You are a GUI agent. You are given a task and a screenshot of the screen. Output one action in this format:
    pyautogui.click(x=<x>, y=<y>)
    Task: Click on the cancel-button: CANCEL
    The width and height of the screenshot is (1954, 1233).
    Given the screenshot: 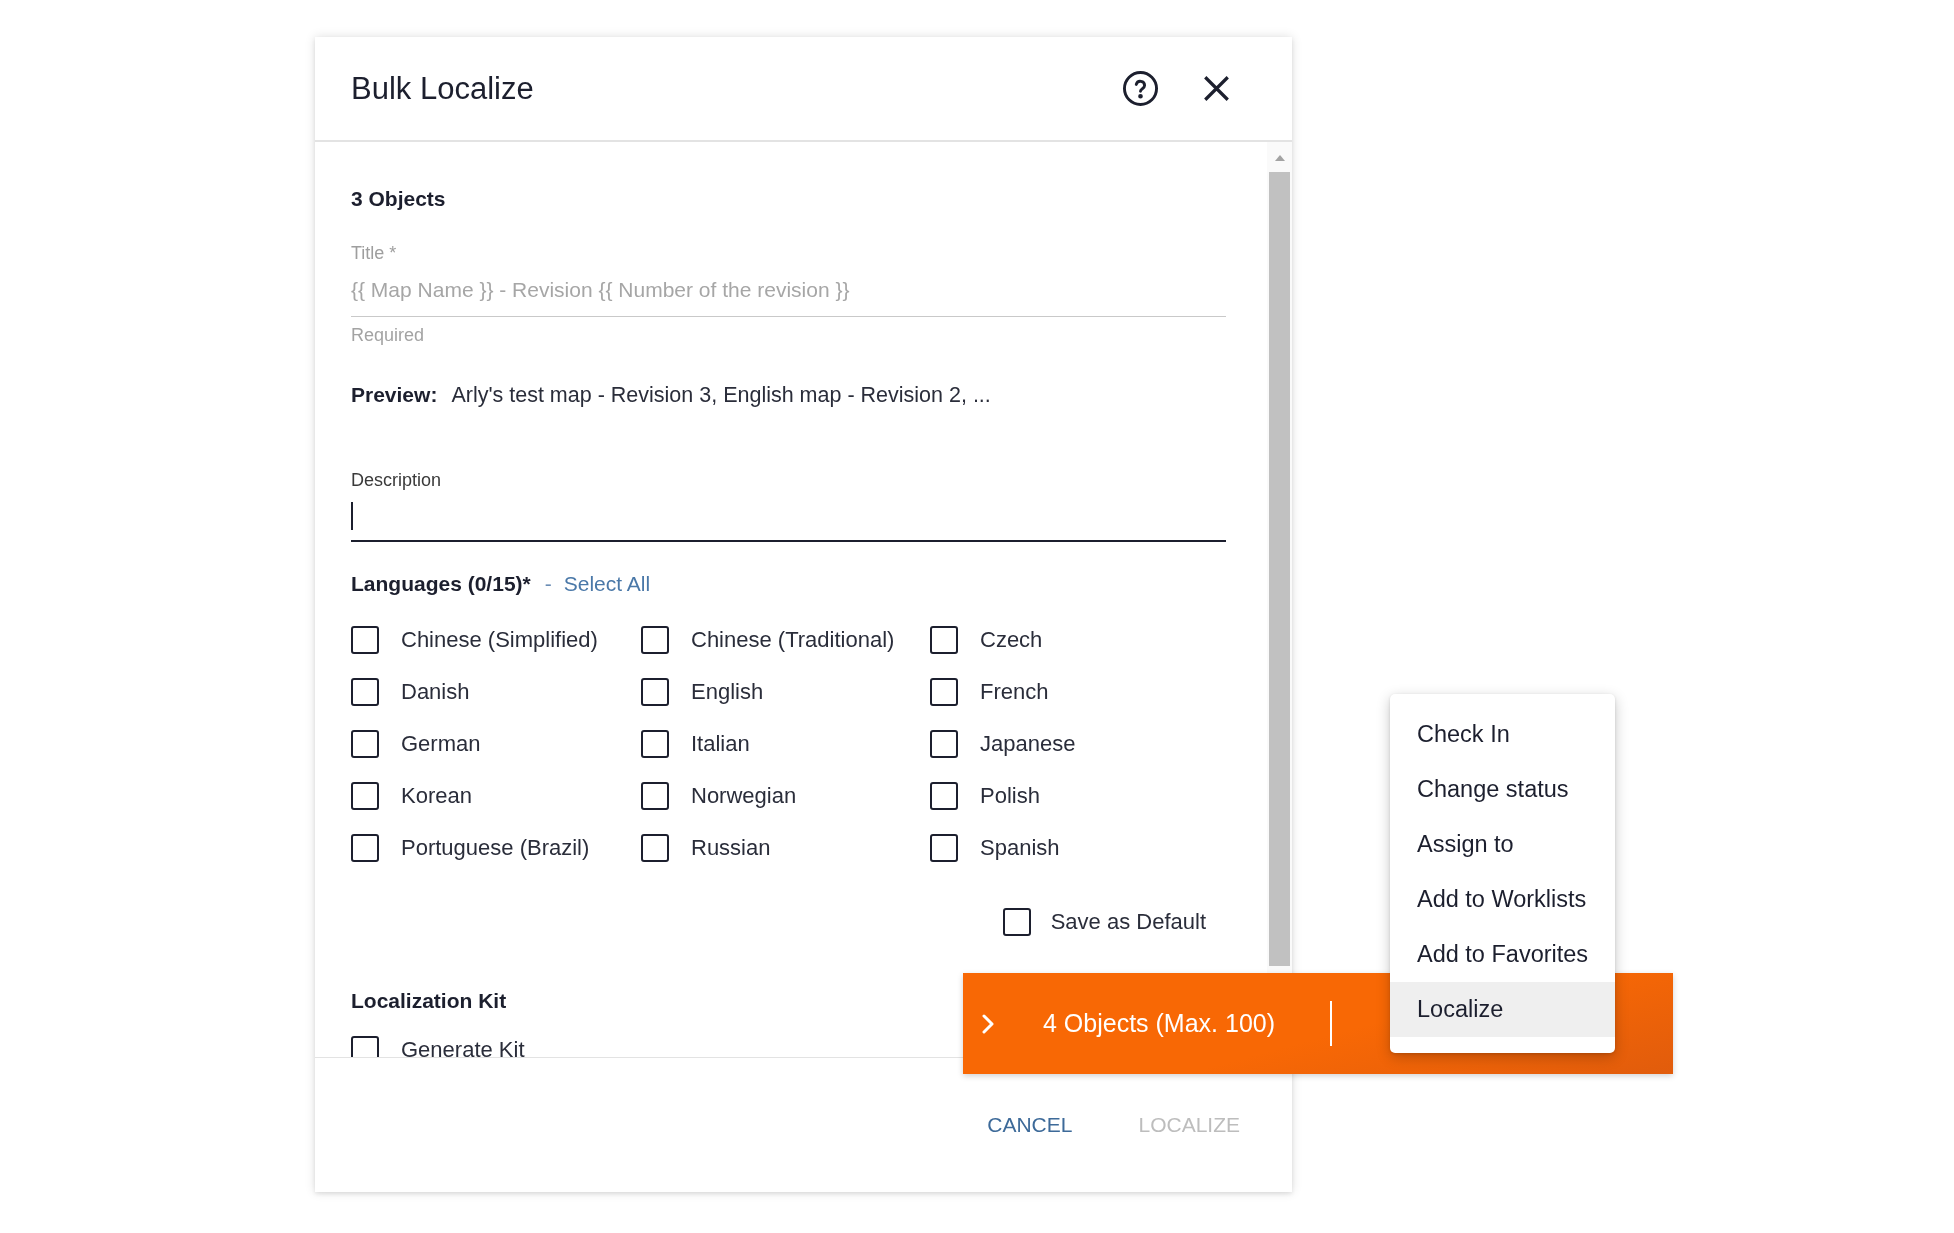 What is the action you would take?
    pyautogui.click(x=1030, y=1125)
    